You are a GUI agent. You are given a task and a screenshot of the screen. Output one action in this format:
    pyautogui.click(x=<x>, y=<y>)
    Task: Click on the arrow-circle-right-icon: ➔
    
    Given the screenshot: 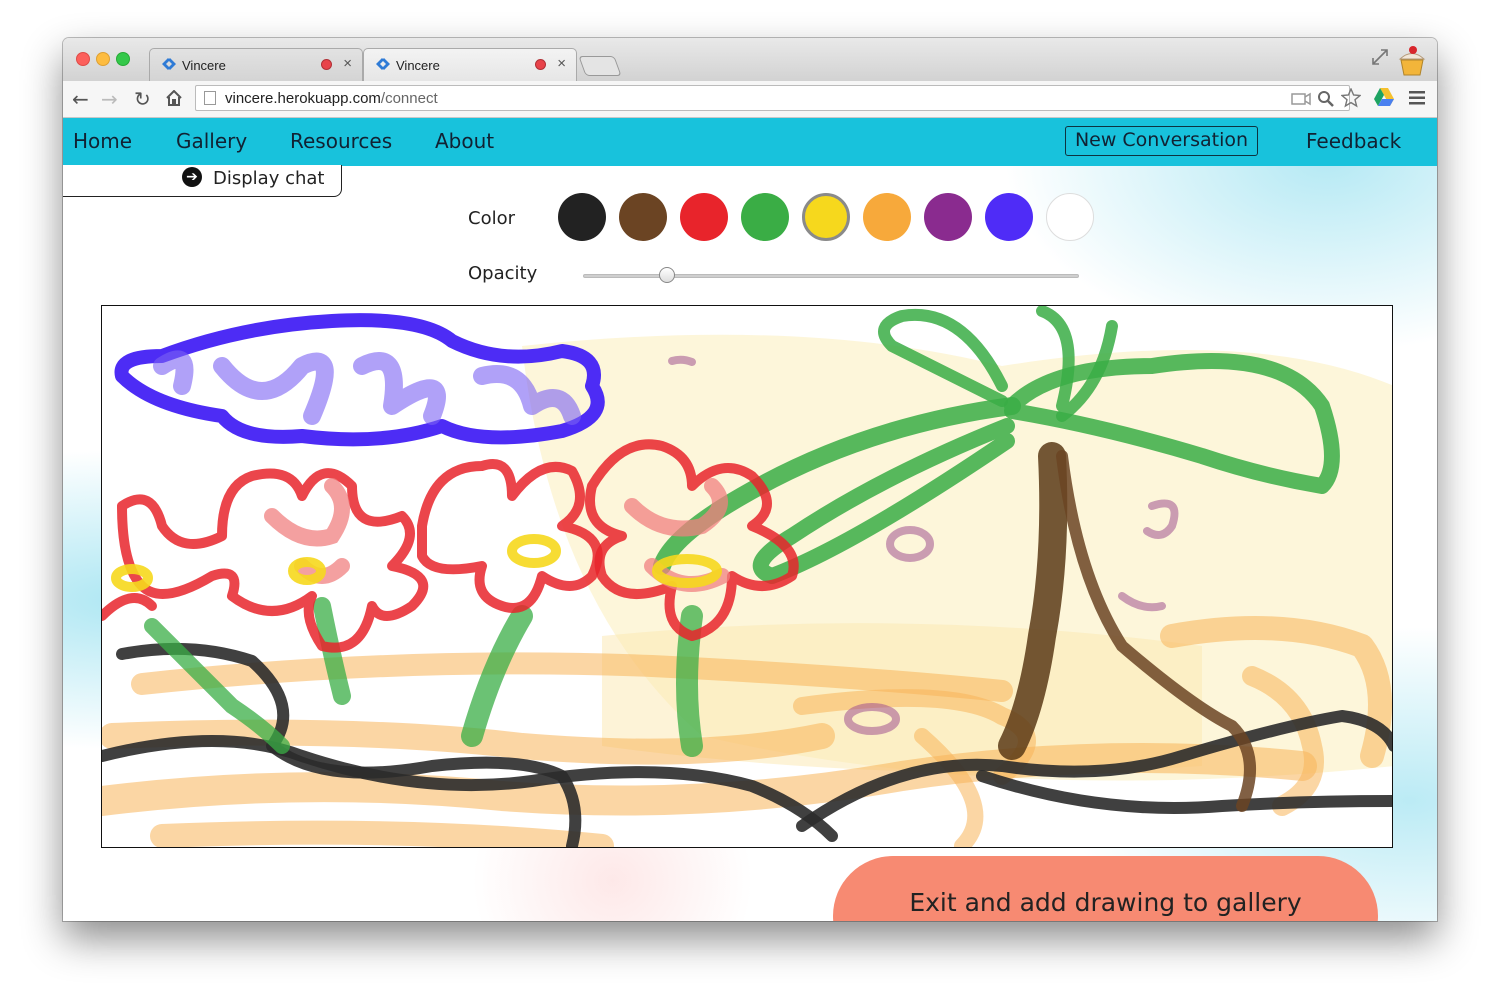 What is the action you would take?
    pyautogui.click(x=192, y=177)
    